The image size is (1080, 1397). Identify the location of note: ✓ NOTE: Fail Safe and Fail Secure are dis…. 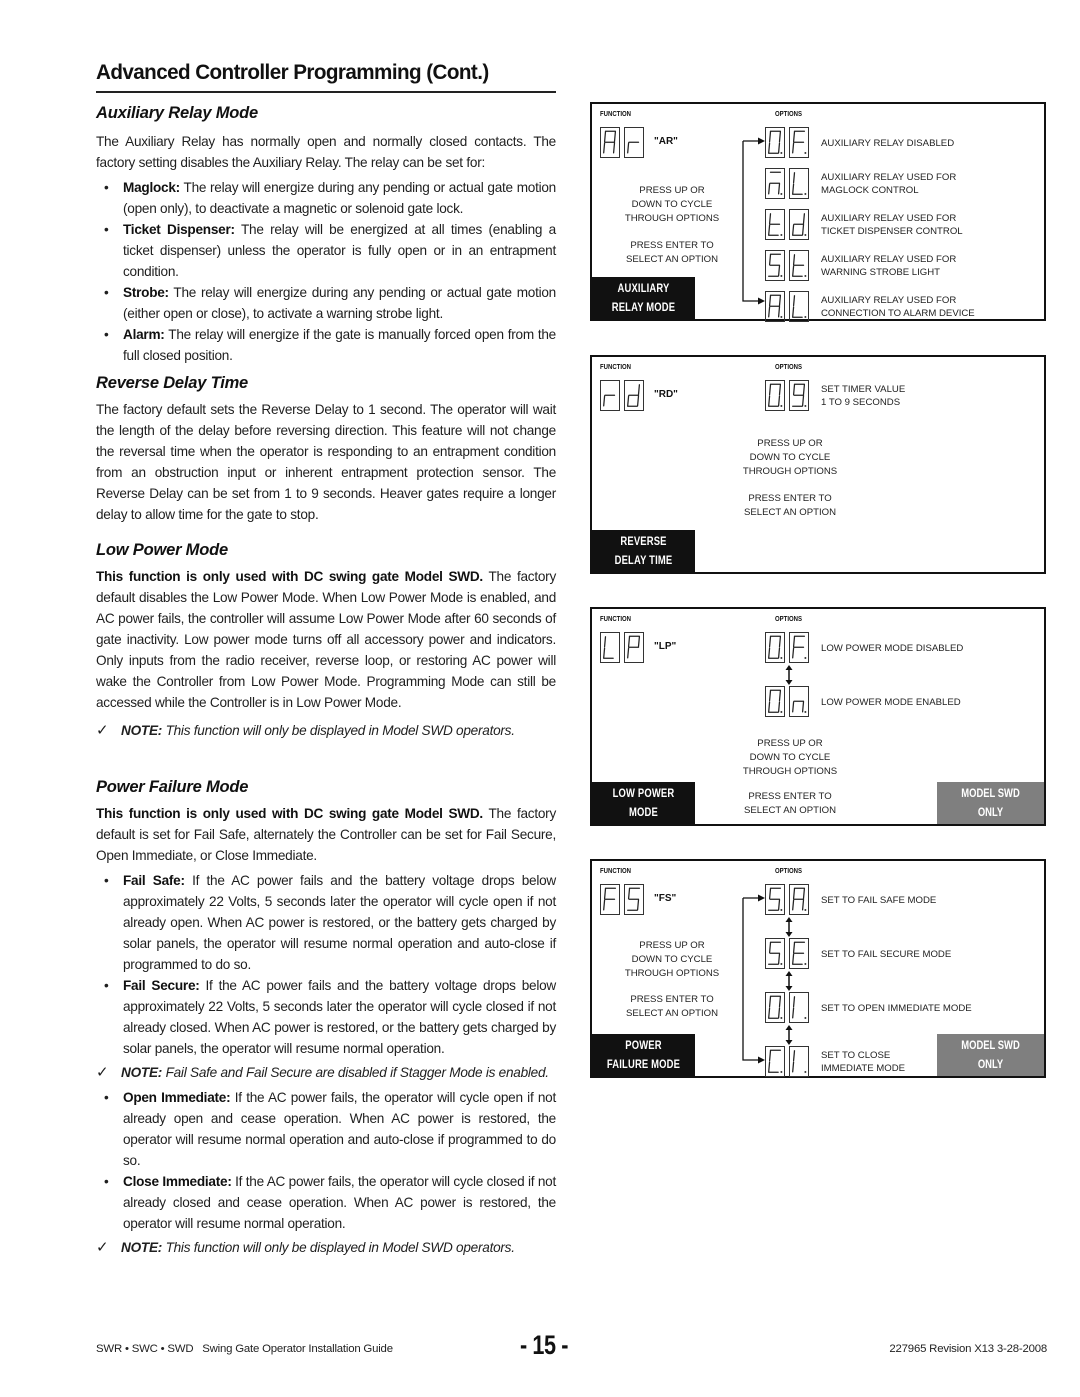
(322, 1072).